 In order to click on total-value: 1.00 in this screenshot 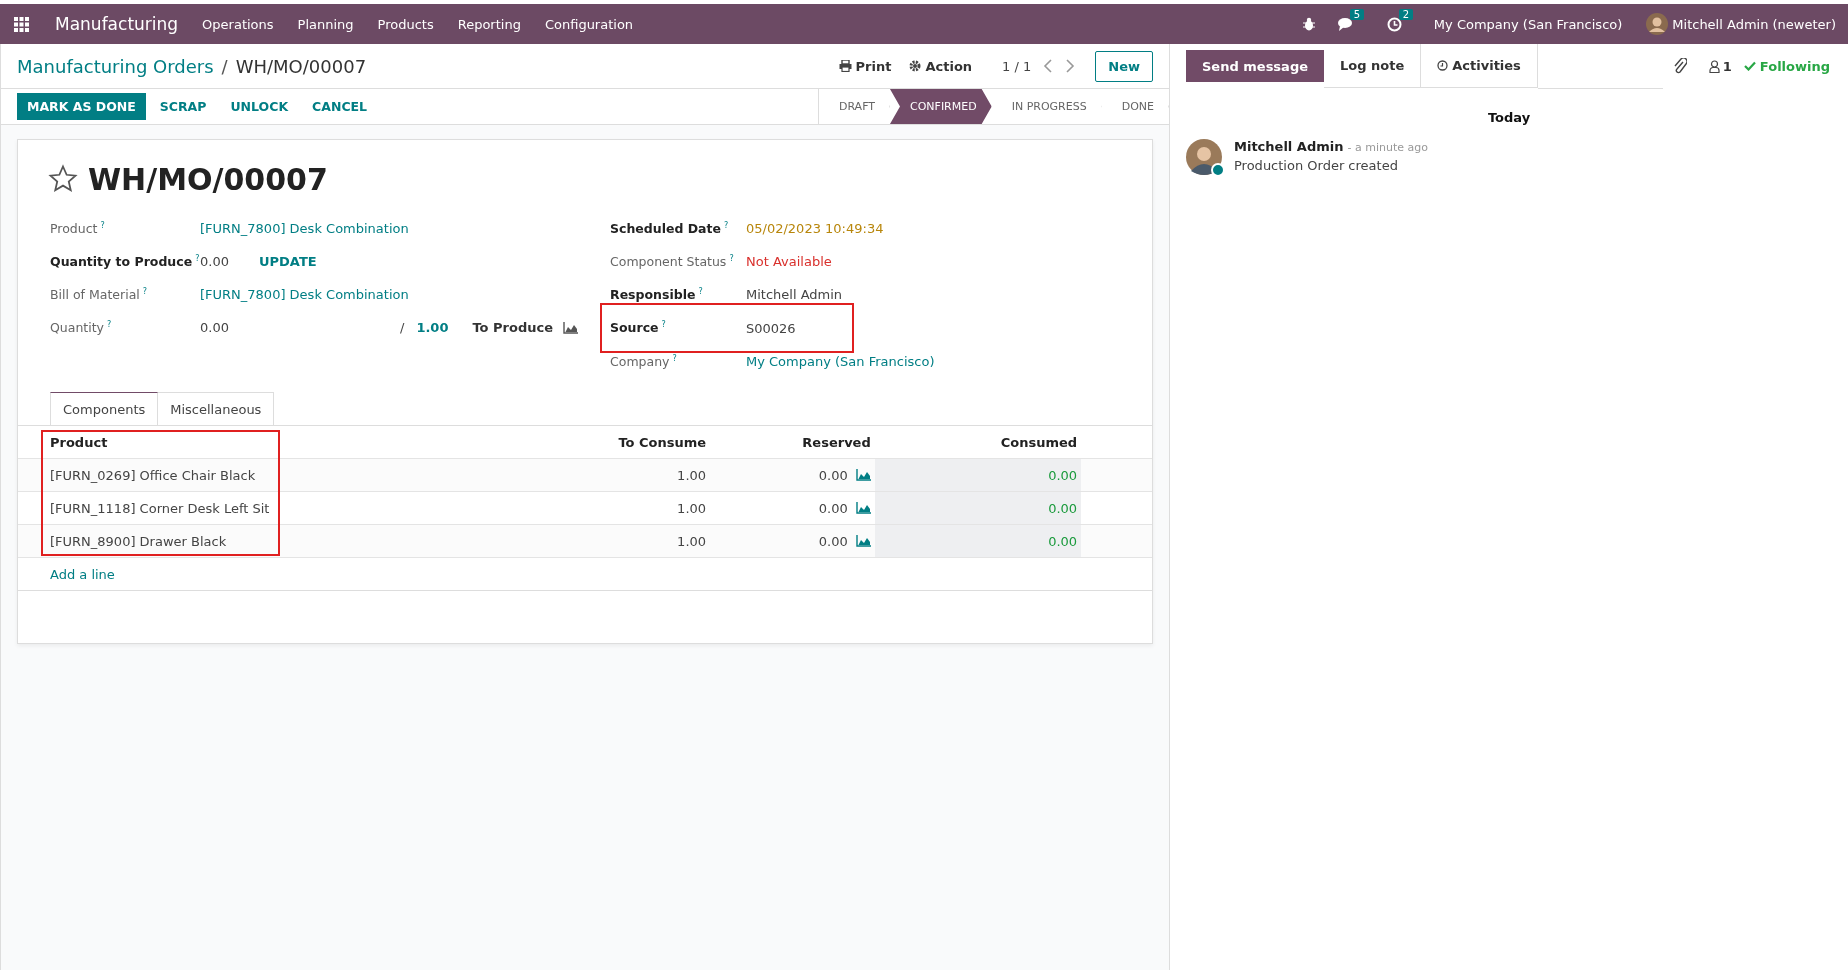, I will do `click(432, 327)`.